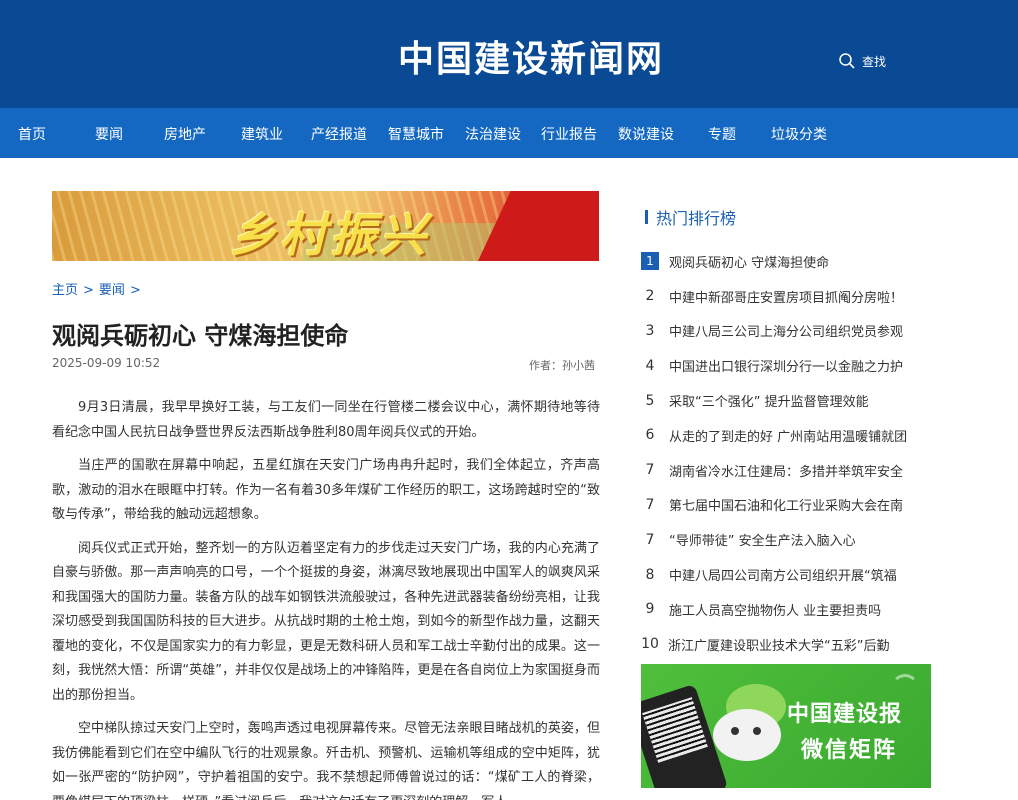 This screenshot has width=1018, height=800. Describe the element at coordinates (650, 365) in the screenshot. I see `rank-number: 4` at that location.